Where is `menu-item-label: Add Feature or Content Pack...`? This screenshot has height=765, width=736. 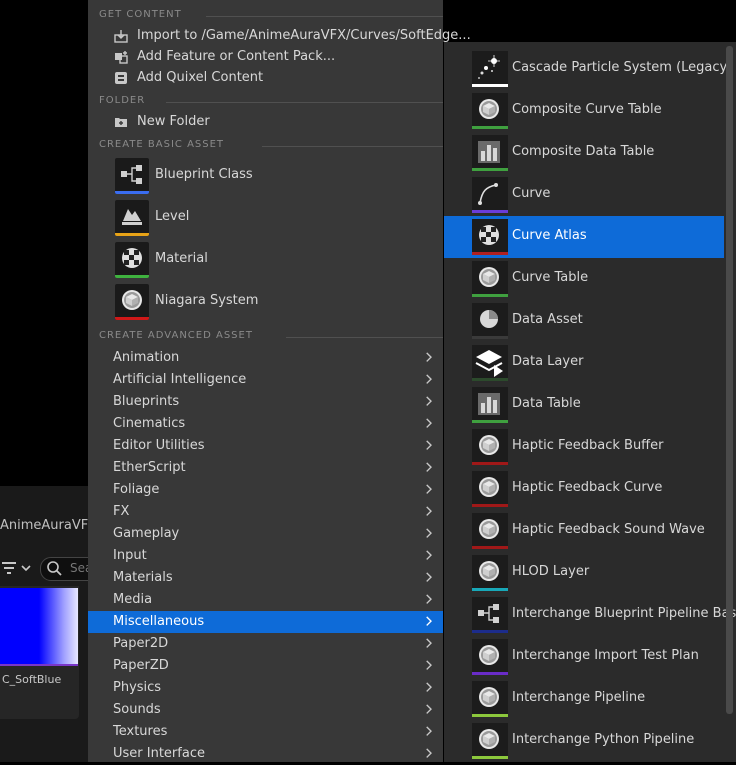 menu-item-label: Add Feature or Content Pack... is located at coordinates (236, 56).